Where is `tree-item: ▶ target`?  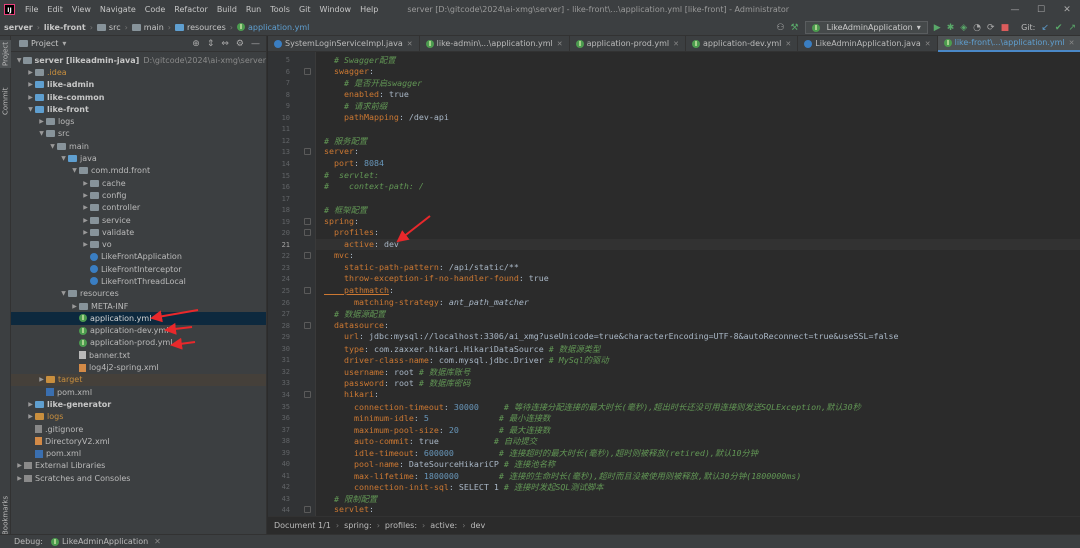
tree-item: ▶ target is located at coordinates (138, 380).